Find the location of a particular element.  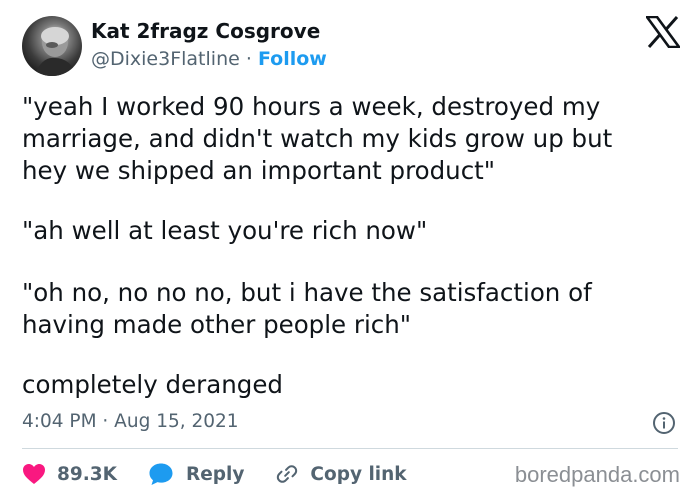

paragraph-4: completely deranged is located at coordinates (152, 385).